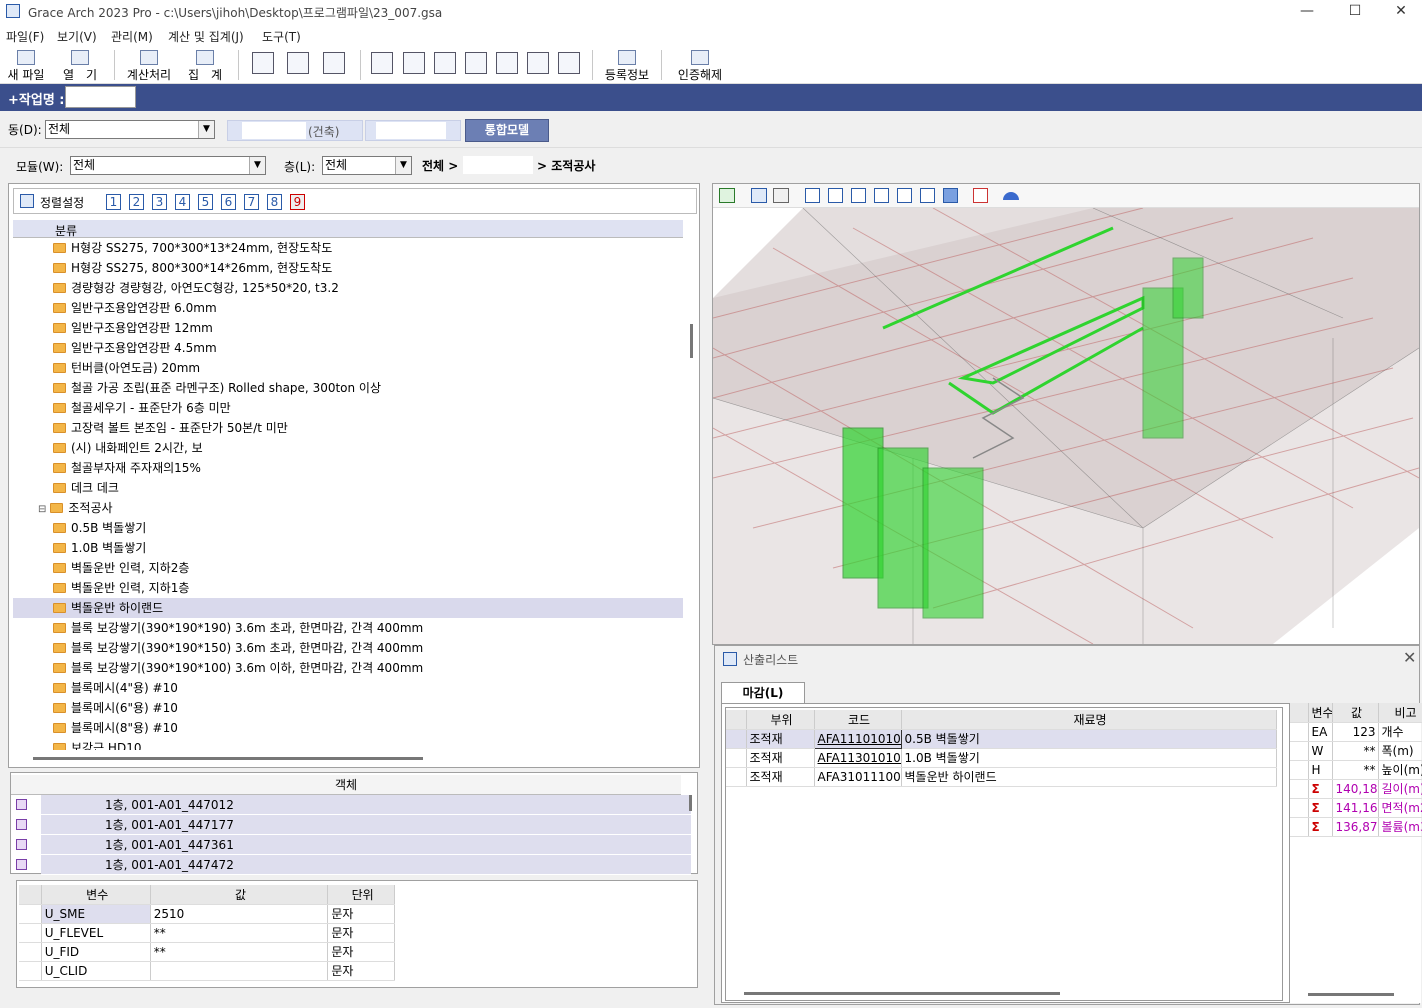 This screenshot has width=1422, height=1008. Describe the element at coordinates (348, 408) in the screenshot. I see `tree-item: 철골세우기 - 표준단가 6층 미만` at that location.